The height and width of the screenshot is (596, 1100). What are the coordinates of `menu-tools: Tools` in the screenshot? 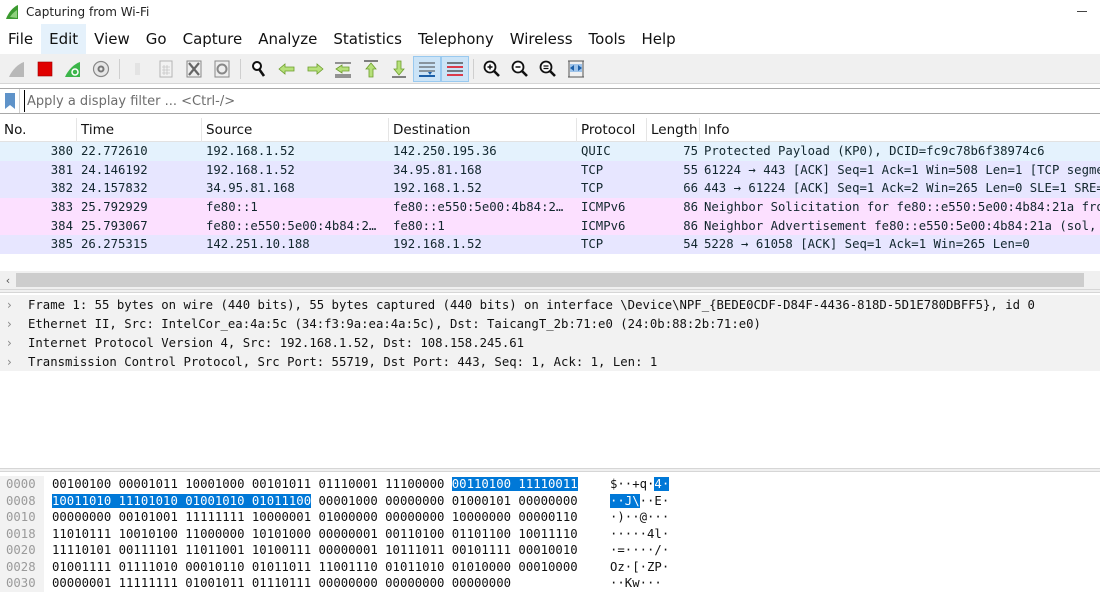 It's located at (607, 39).